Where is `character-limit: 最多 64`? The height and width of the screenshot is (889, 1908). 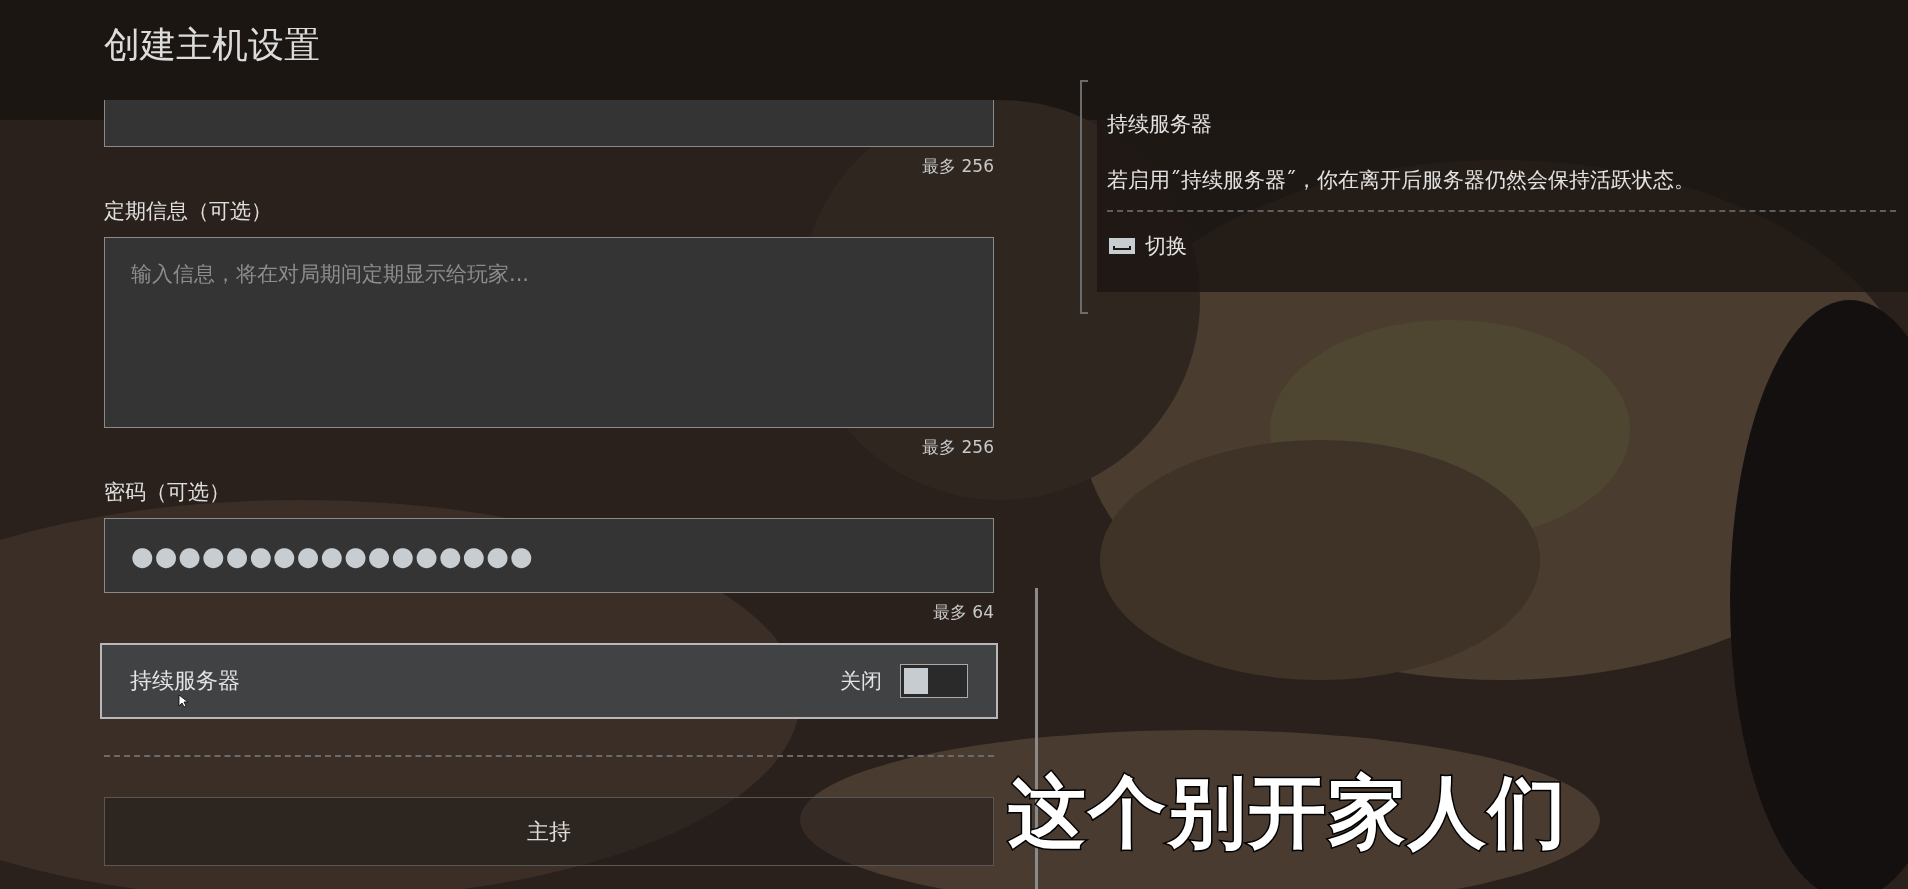 character-limit: 最多 64 is located at coordinates (963, 612).